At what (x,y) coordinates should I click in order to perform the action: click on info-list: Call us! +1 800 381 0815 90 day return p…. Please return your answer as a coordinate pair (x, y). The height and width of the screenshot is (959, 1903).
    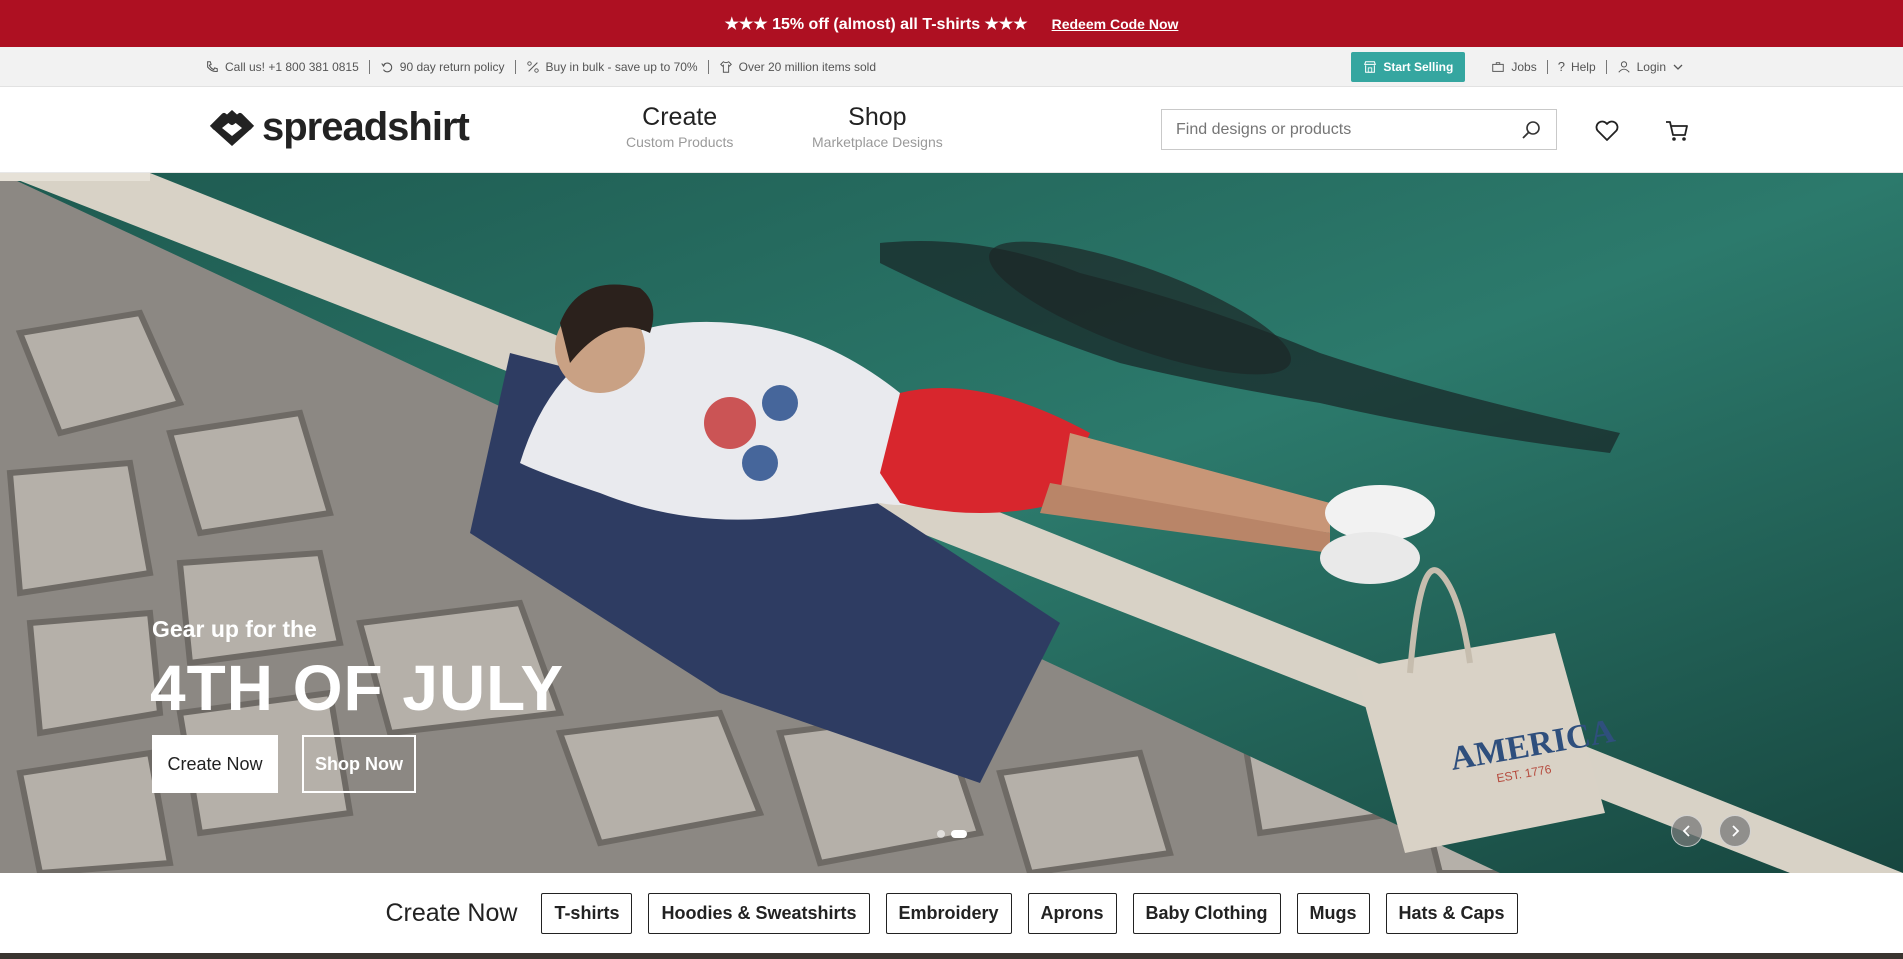
    Looking at the image, I should click on (545, 67).